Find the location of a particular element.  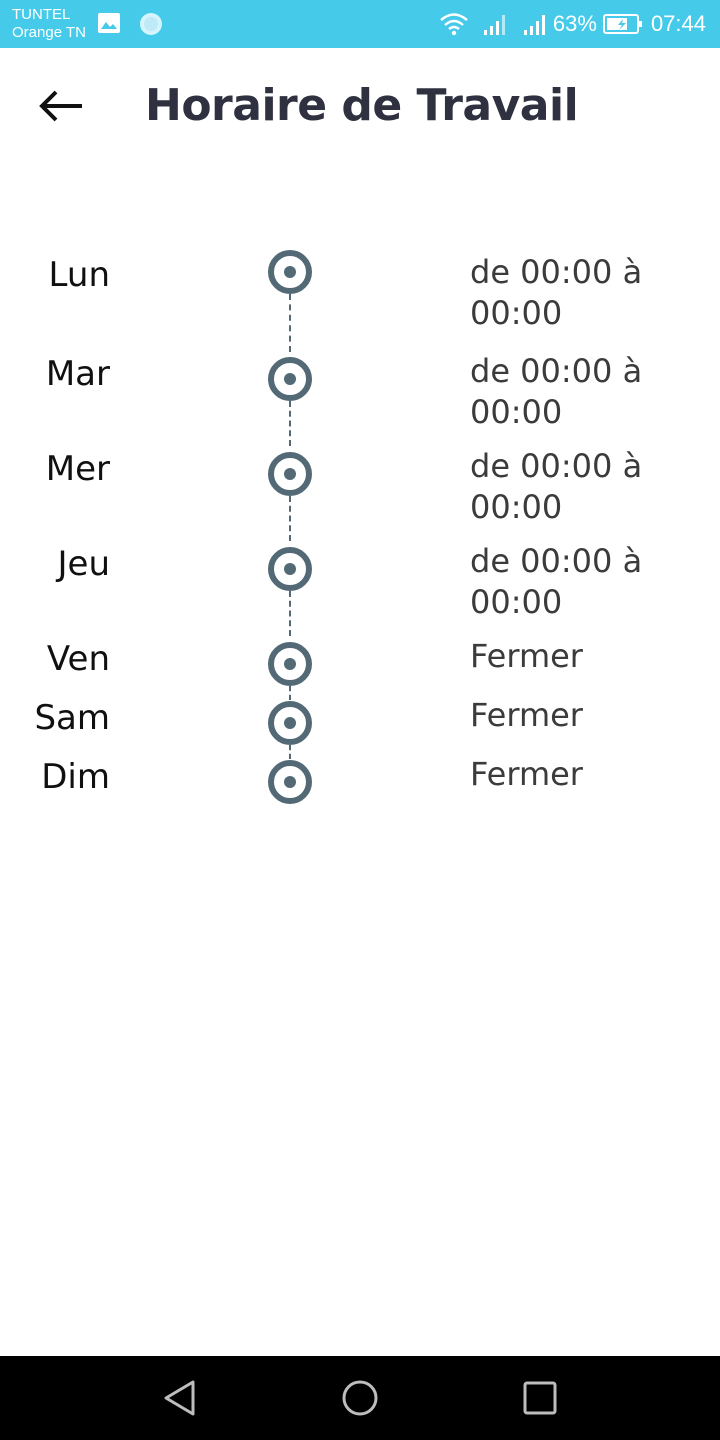

status-bar: TUNTEL Orange TN 63% 07:44 is located at coordinates (360, 24).